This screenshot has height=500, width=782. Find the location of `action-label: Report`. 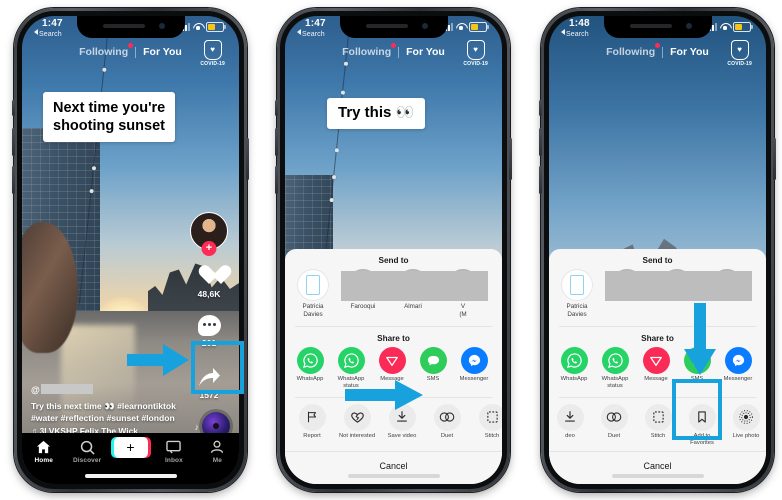

action-label: Report is located at coordinates (312, 435).